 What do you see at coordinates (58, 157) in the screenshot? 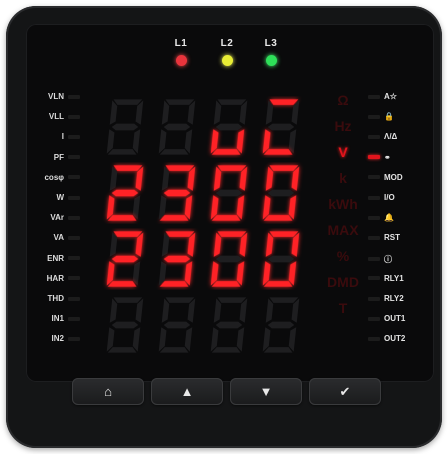
I see `param-text: PF` at bounding box center [58, 157].